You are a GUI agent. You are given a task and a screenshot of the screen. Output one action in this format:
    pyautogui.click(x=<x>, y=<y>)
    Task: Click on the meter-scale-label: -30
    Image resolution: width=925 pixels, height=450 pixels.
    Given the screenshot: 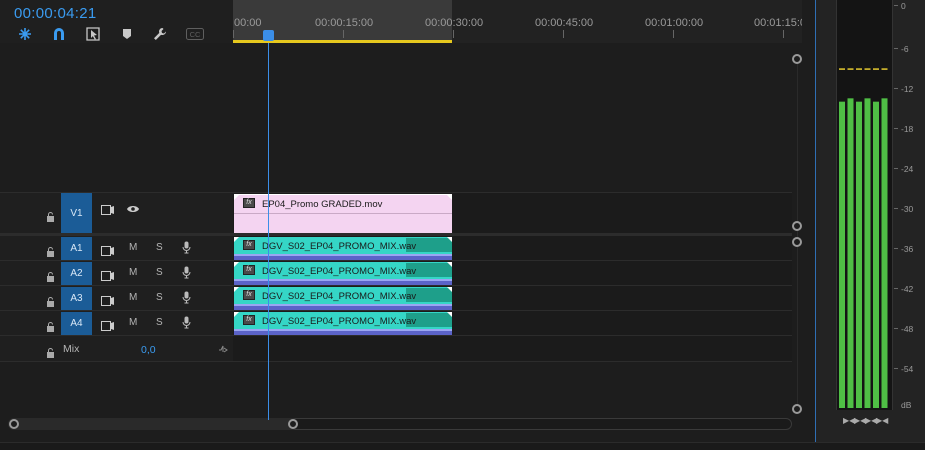 What is the action you would take?
    pyautogui.click(x=907, y=209)
    